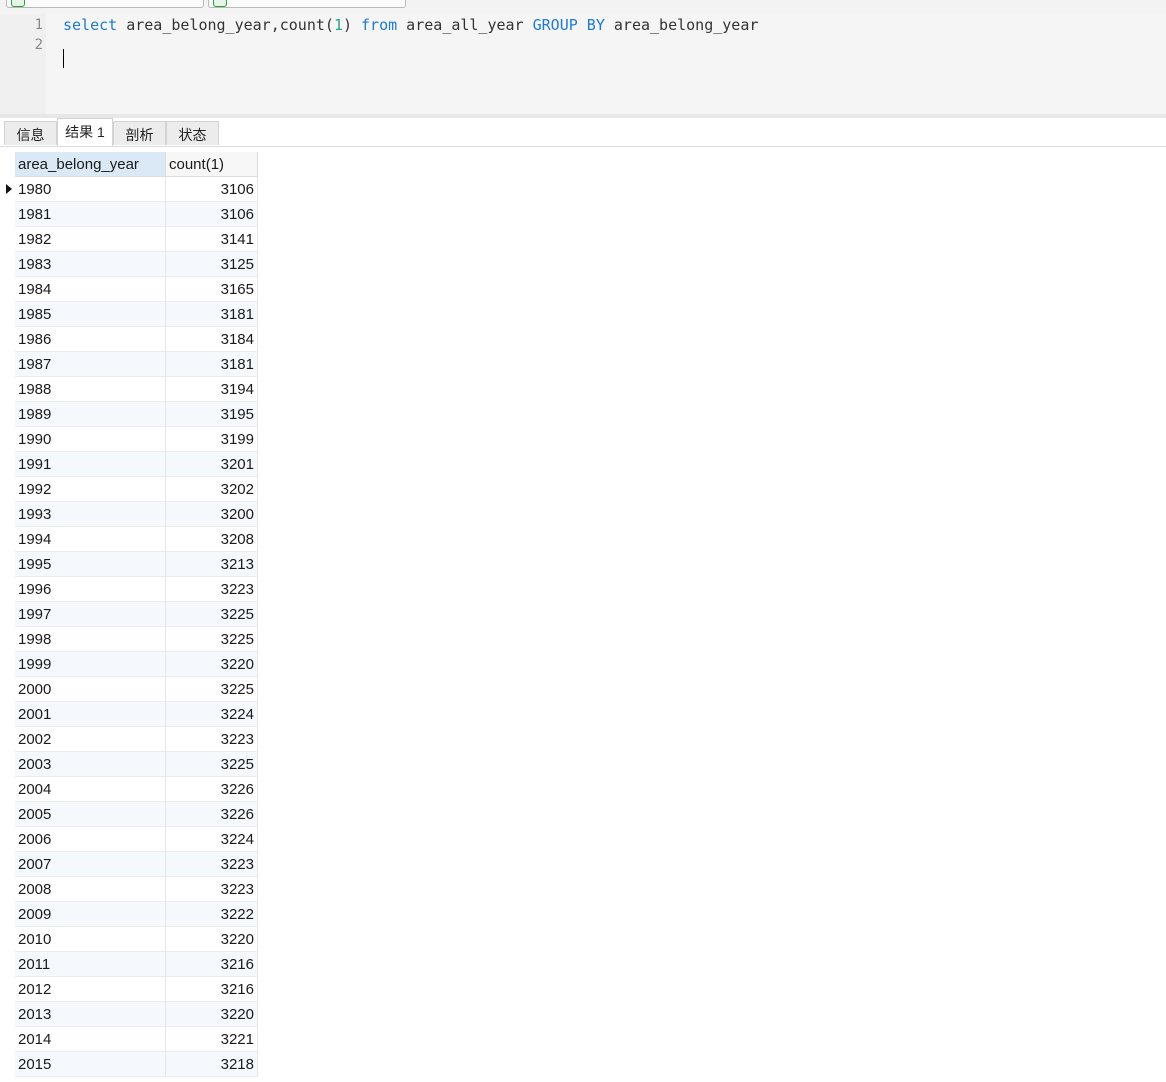 This screenshot has height=1082, width=1166. What do you see at coordinates (212, 439) in the screenshot?
I see `cell-count: 3199` at bounding box center [212, 439].